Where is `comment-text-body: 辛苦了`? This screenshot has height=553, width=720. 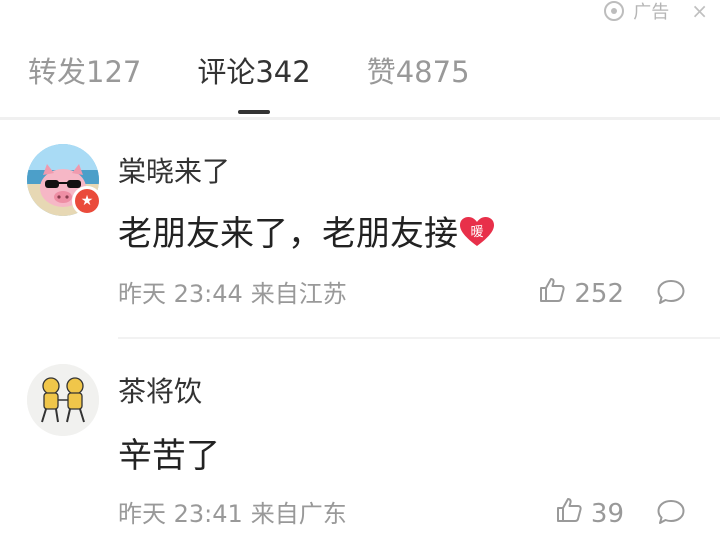 comment-text-body: 辛苦了 is located at coordinates (169, 456).